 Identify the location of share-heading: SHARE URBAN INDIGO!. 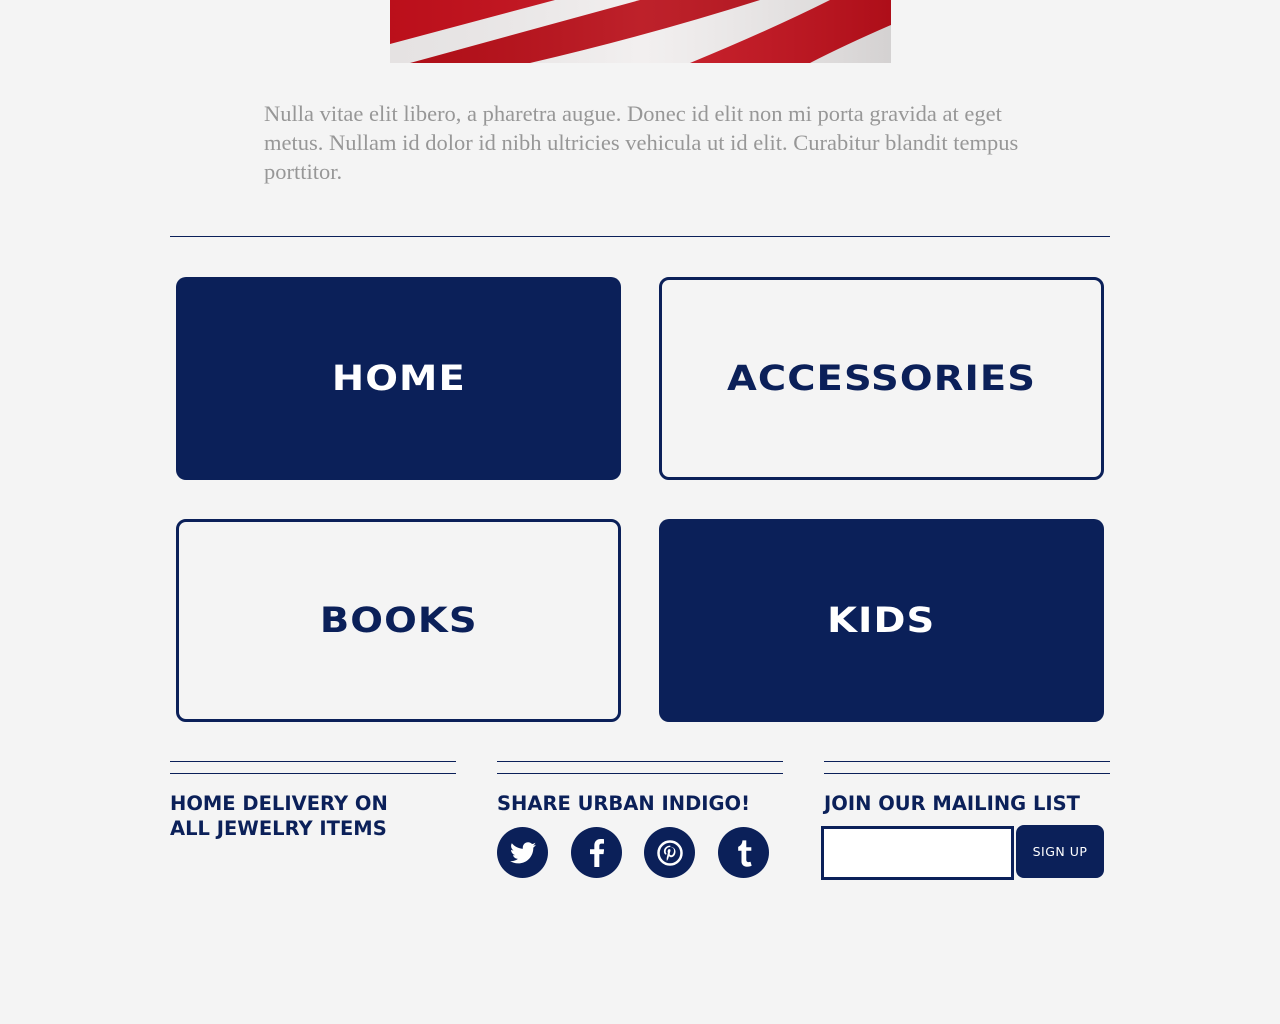
(623, 803).